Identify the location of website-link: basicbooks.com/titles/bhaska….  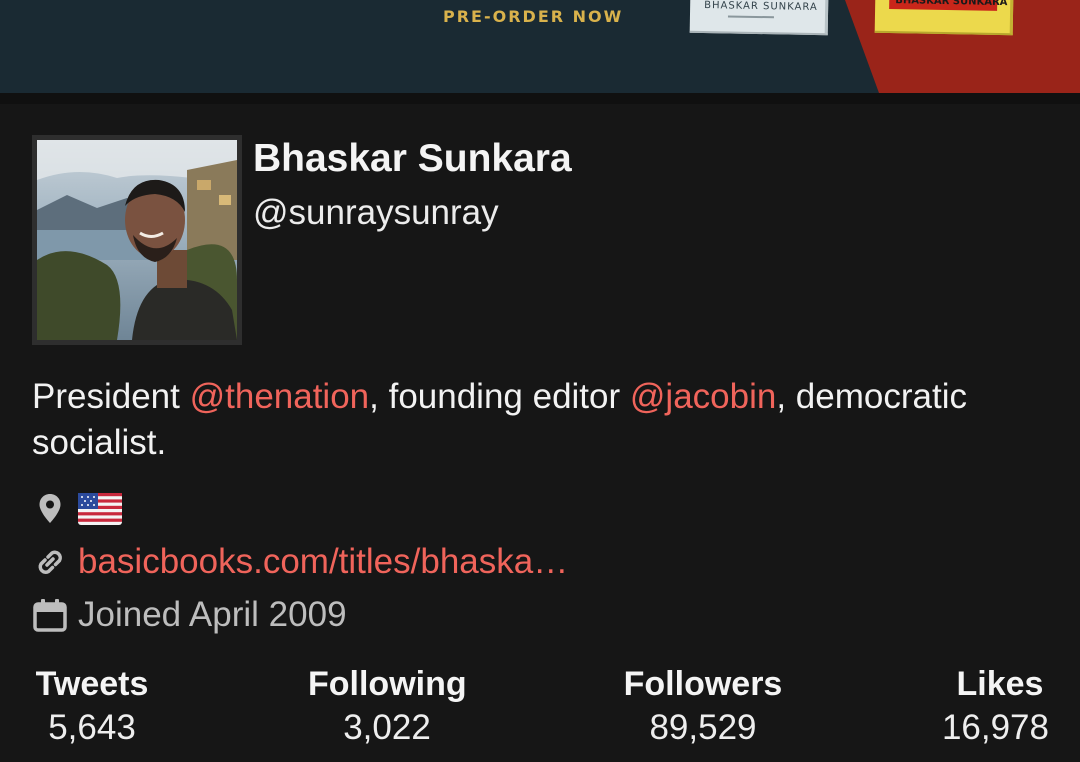
(323, 562).